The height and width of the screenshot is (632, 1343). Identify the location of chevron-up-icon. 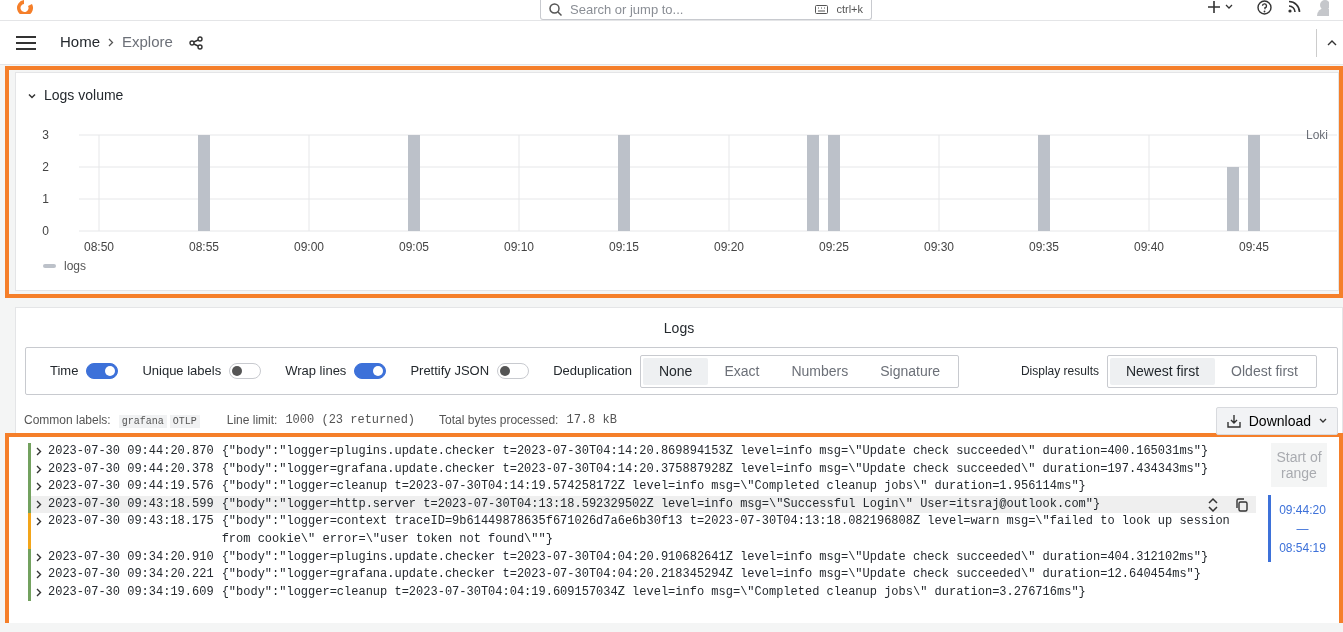
(1332, 42).